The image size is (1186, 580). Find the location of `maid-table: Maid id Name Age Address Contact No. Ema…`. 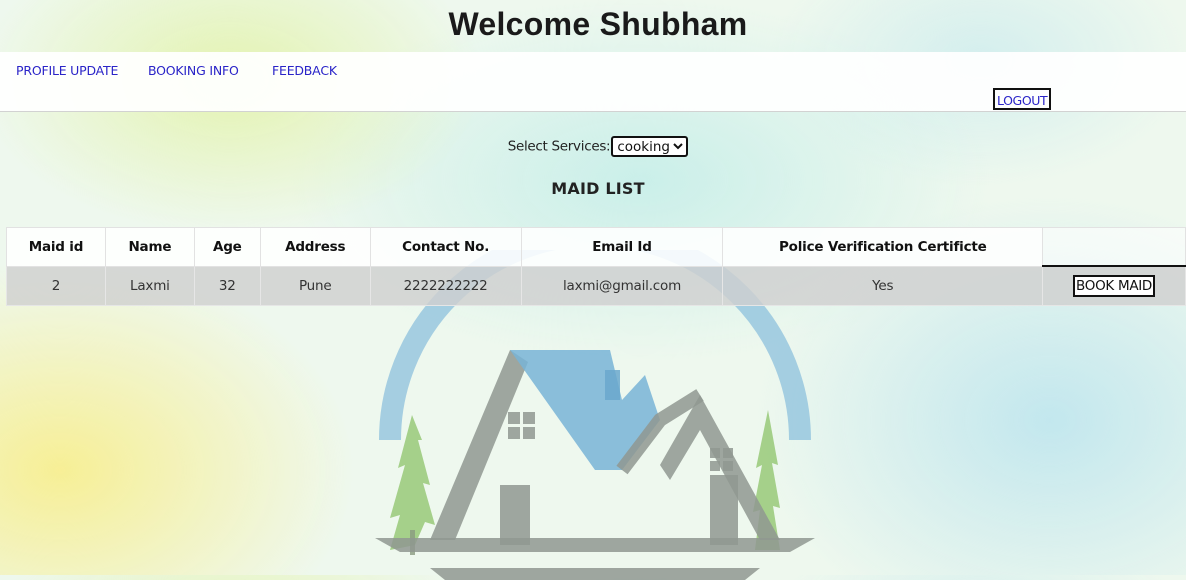

maid-table: Maid id Name Age Address Contact No. Ema… is located at coordinates (596, 266).